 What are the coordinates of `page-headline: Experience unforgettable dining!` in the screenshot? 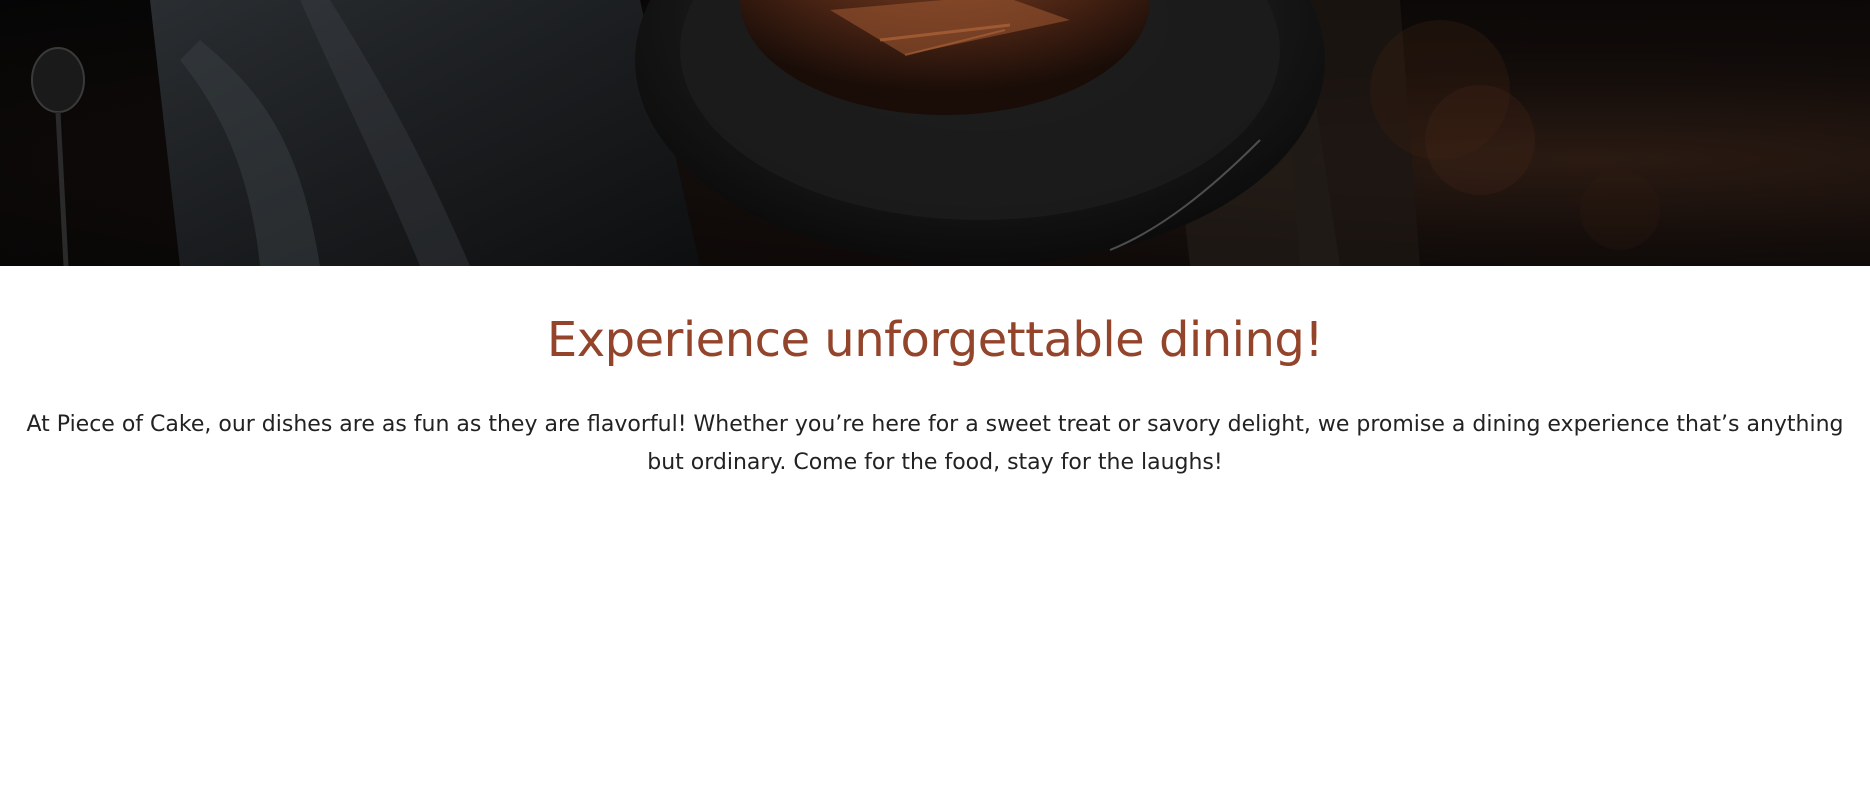 It's located at (935, 340).